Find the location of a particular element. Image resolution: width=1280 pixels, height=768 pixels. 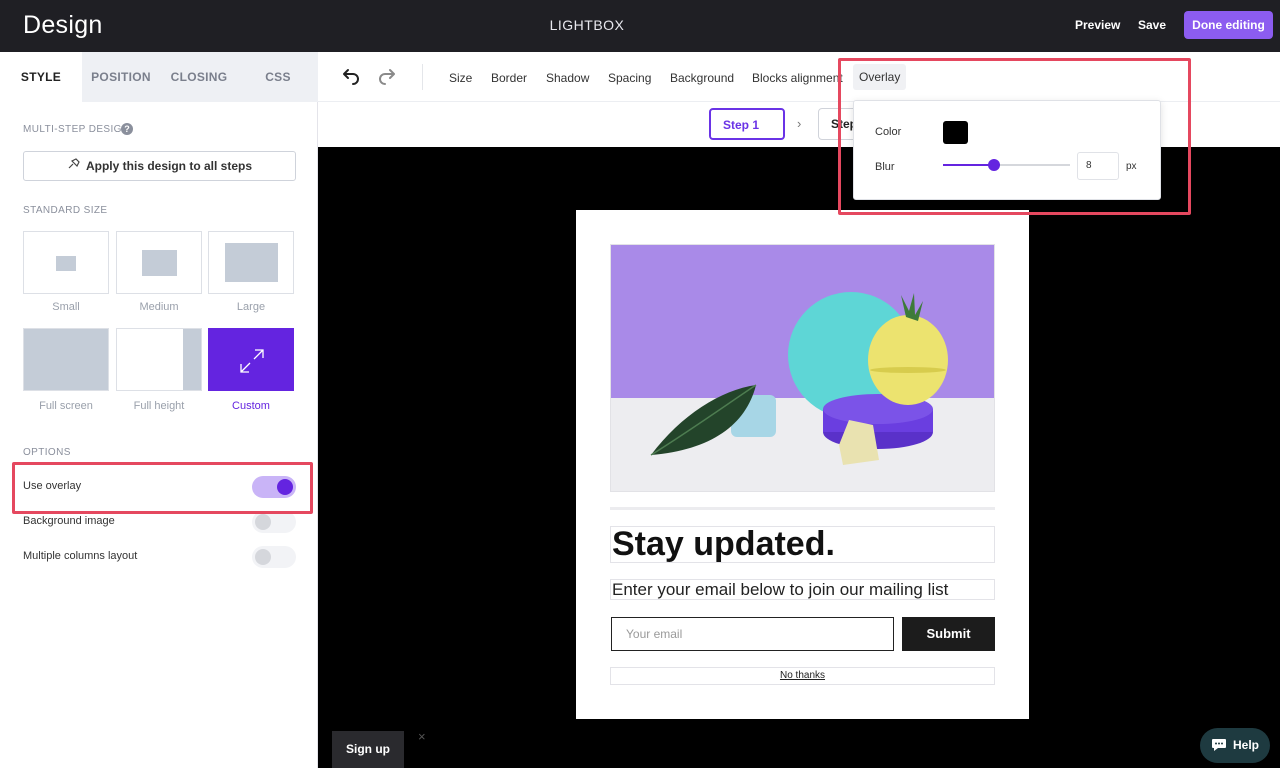

help-button: Help is located at coordinates (1235, 745).